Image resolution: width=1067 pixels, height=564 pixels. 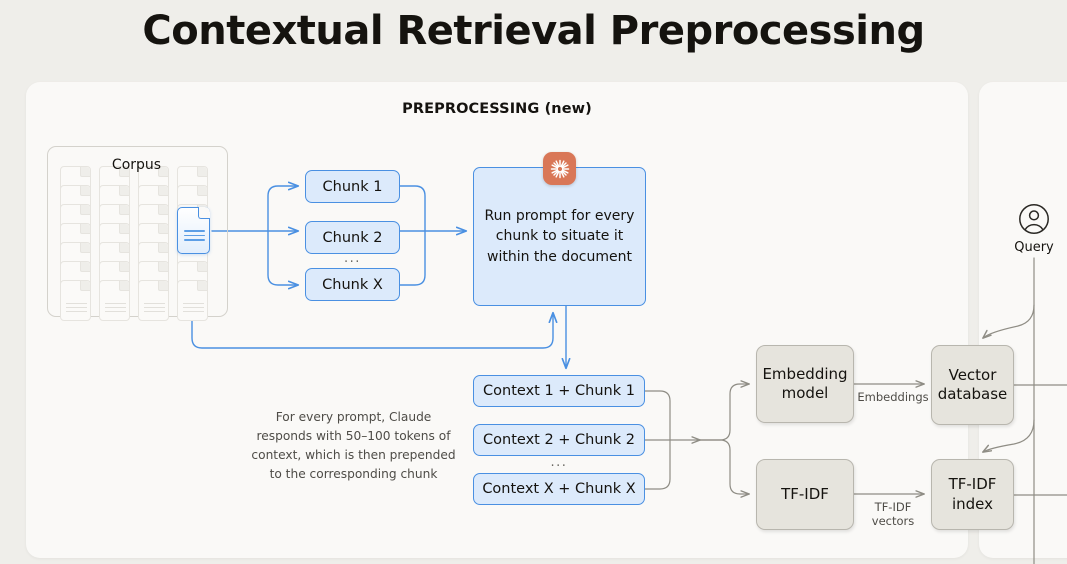 I want to click on embedding-model-box: Embedding model, so click(x=805, y=384).